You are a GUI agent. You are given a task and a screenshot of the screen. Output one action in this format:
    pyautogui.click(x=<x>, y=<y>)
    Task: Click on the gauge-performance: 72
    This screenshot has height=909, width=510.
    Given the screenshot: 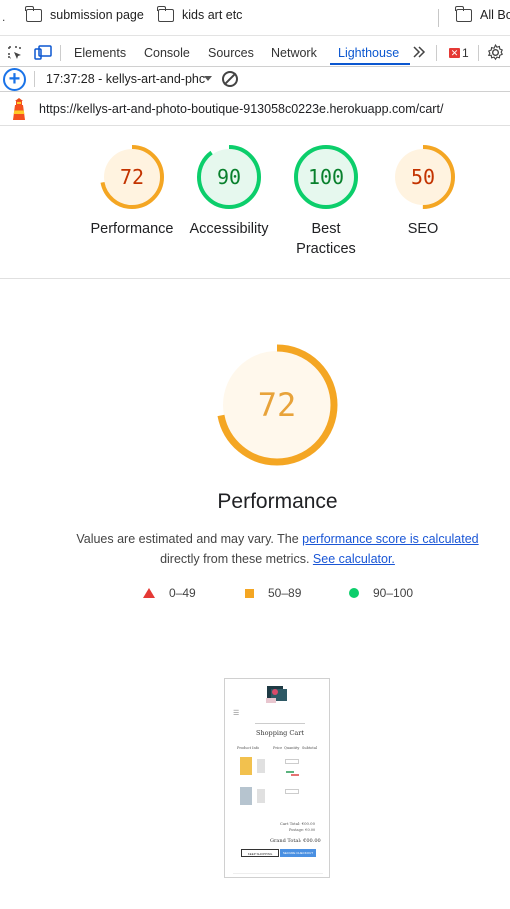 What is the action you would take?
    pyautogui.click(x=132, y=177)
    